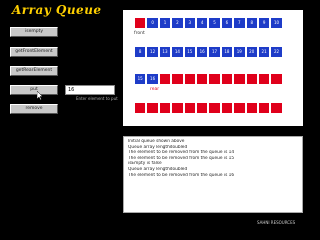 This screenshot has width=320, height=240. Describe the element at coordinates (264, 23) in the screenshot. I see `queue-cell: 9` at that location.